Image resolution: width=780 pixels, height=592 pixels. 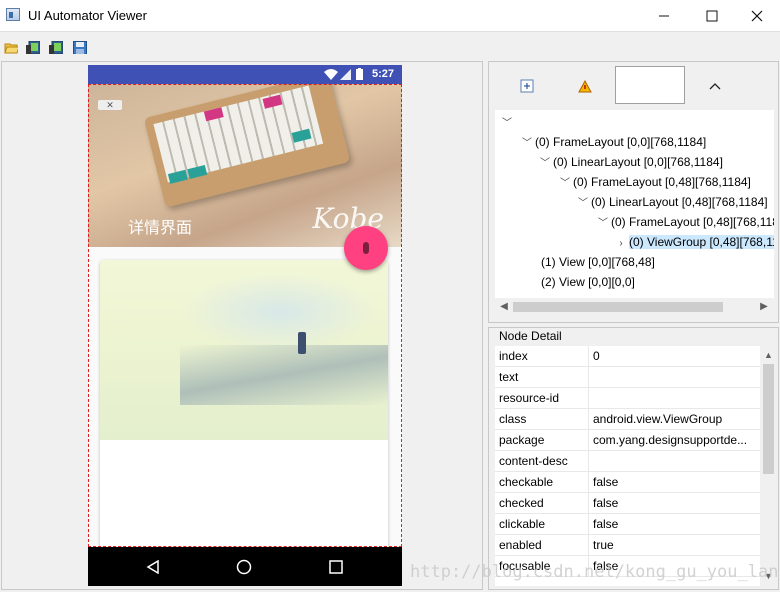 I want to click on home-nav-button, so click(x=244, y=567).